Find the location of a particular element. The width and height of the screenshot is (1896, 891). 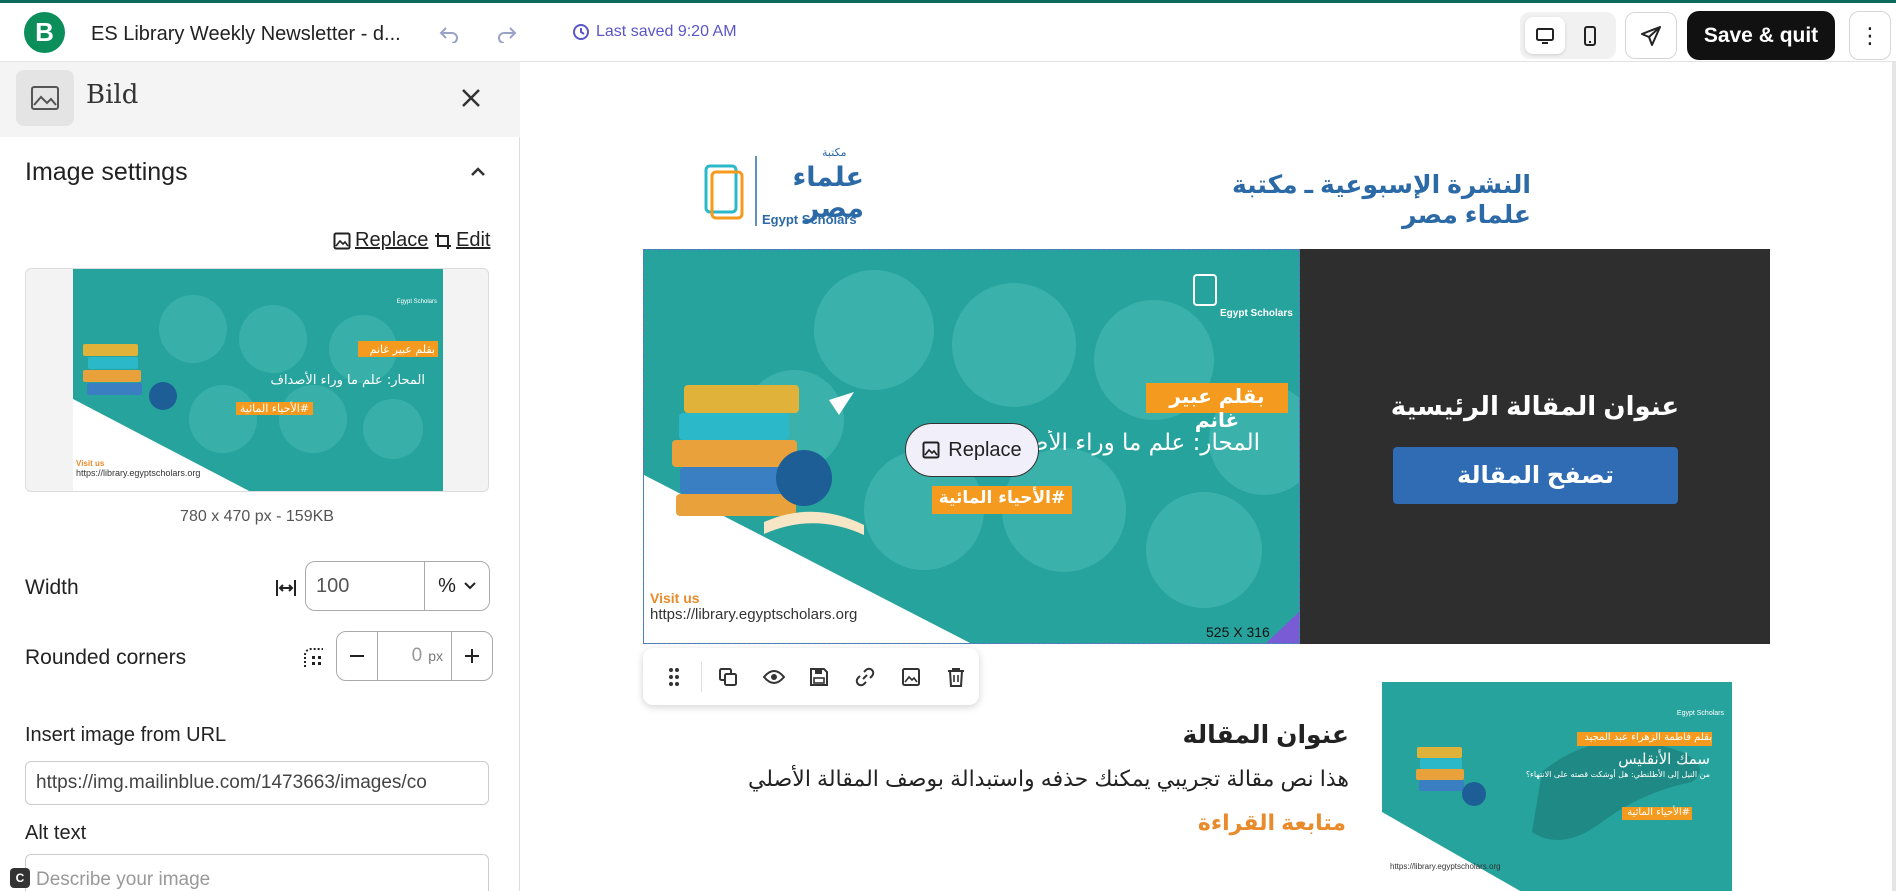

duplicate-icon is located at coordinates (728, 676).